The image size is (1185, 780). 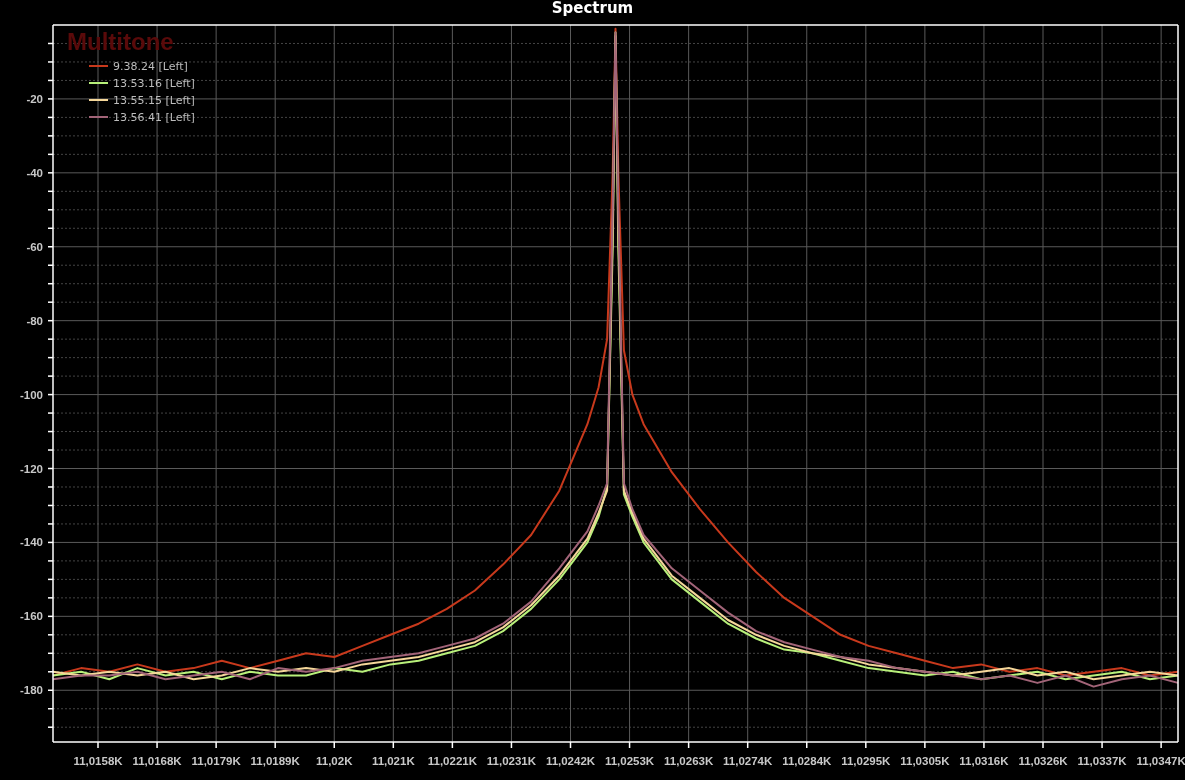 I want to click on x-tick-label: 11,0305K, so click(x=925, y=761).